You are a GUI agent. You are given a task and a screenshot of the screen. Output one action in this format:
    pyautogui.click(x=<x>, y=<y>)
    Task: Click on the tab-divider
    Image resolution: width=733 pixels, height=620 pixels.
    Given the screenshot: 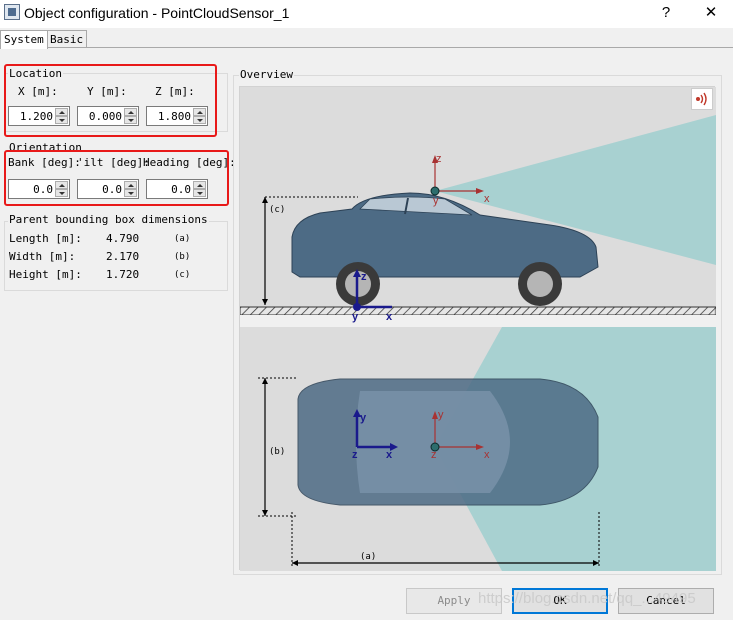 What is the action you would take?
    pyautogui.click(x=366, y=47)
    